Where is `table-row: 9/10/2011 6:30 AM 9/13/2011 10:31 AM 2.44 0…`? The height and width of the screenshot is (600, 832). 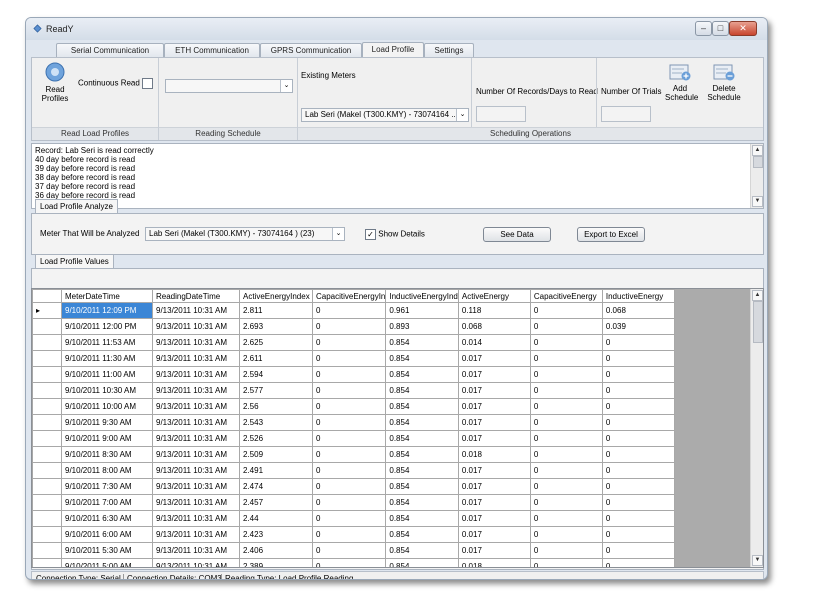 table-row: 9/10/2011 6:30 AM 9/13/2011 10:31 AM 2.44 0… is located at coordinates (353, 518).